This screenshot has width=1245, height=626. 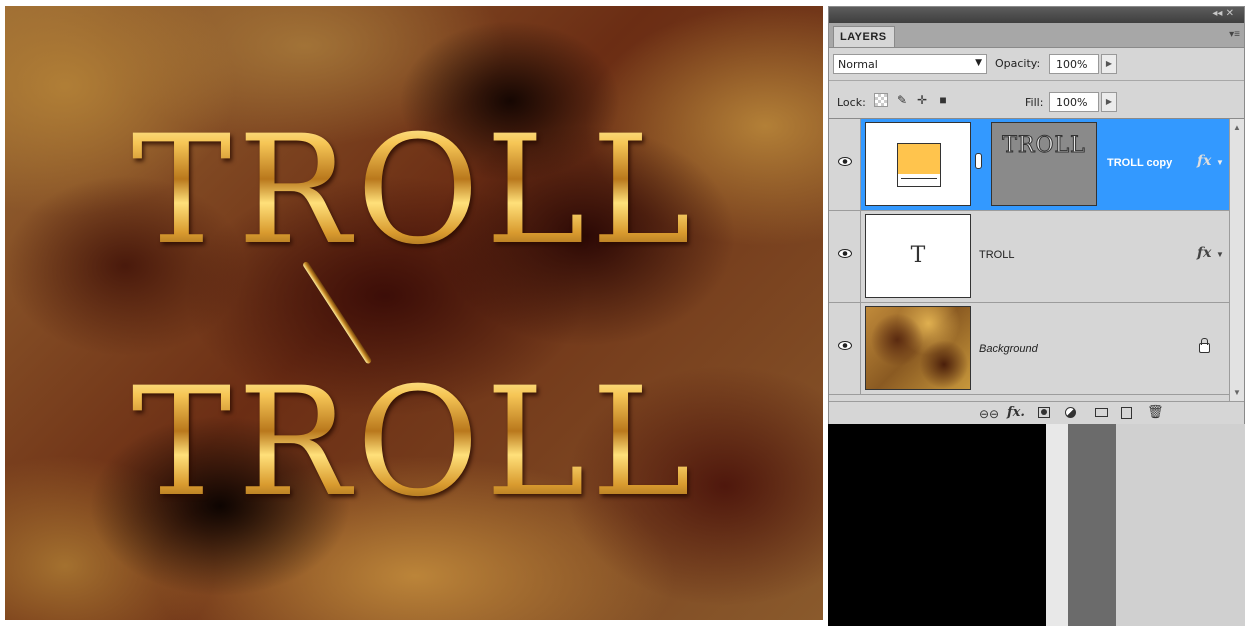 What do you see at coordinates (851, 102) in the screenshot?
I see `lock-label: Lock:` at bounding box center [851, 102].